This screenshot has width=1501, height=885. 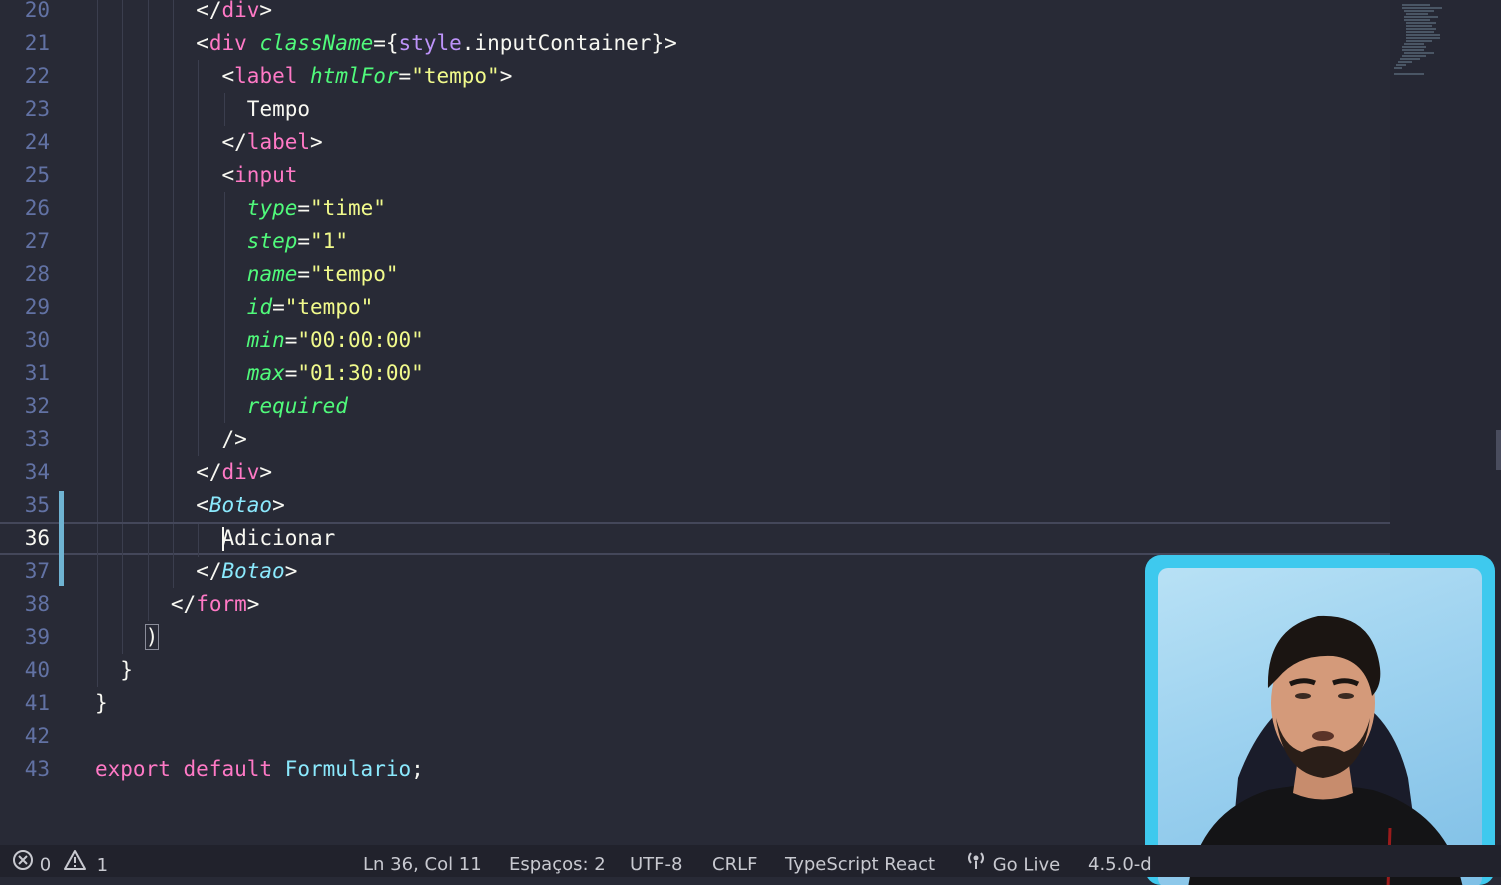 I want to click on code-token: required, so click(x=297, y=406).